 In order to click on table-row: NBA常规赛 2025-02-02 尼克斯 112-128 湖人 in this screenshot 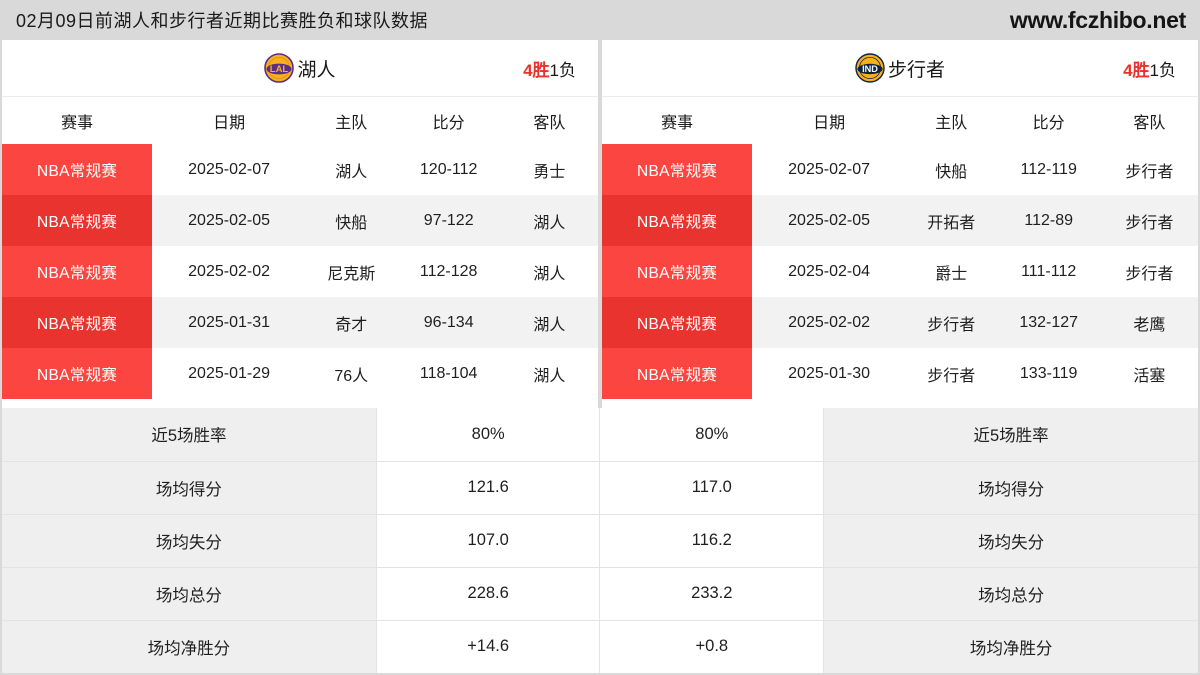, I will do `click(300, 271)`.